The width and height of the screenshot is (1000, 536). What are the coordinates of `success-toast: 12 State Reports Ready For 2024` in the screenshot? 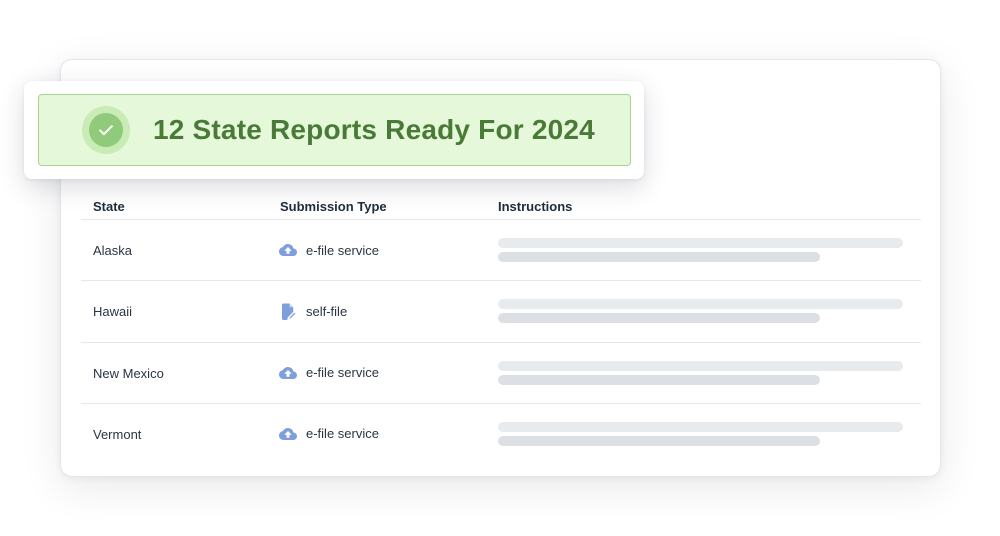 It's located at (334, 130).